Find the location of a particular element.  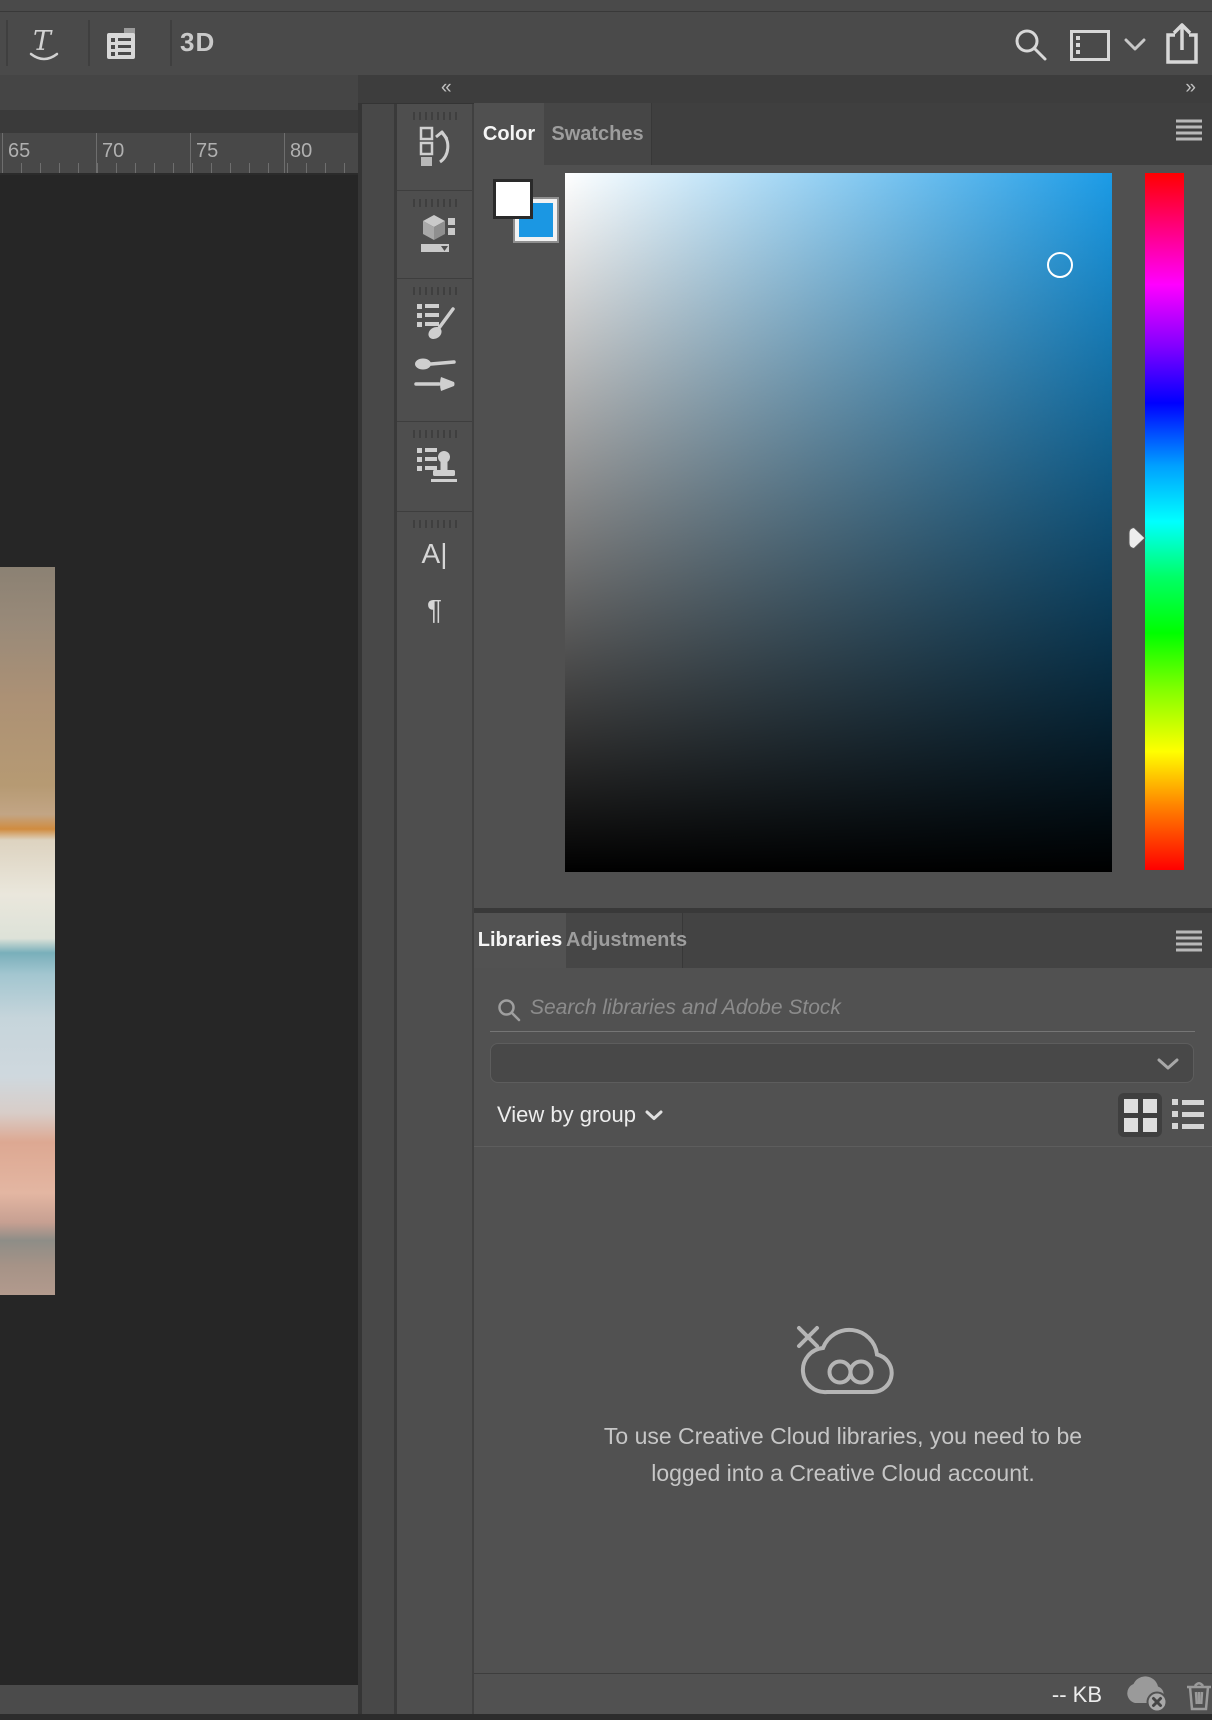

sync-error-cloud-icon is located at coordinates (1148, 1694).